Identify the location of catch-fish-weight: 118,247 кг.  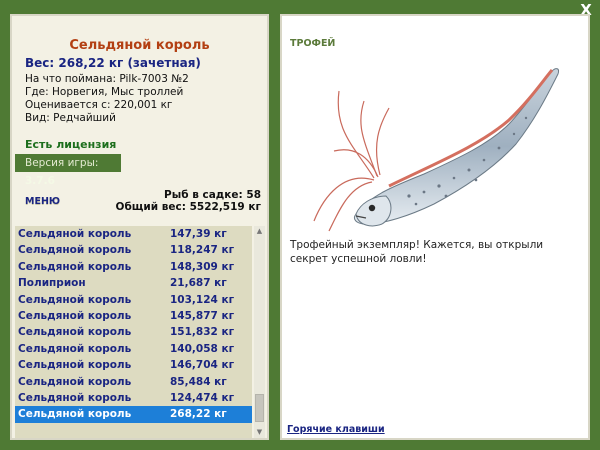
(202, 250).